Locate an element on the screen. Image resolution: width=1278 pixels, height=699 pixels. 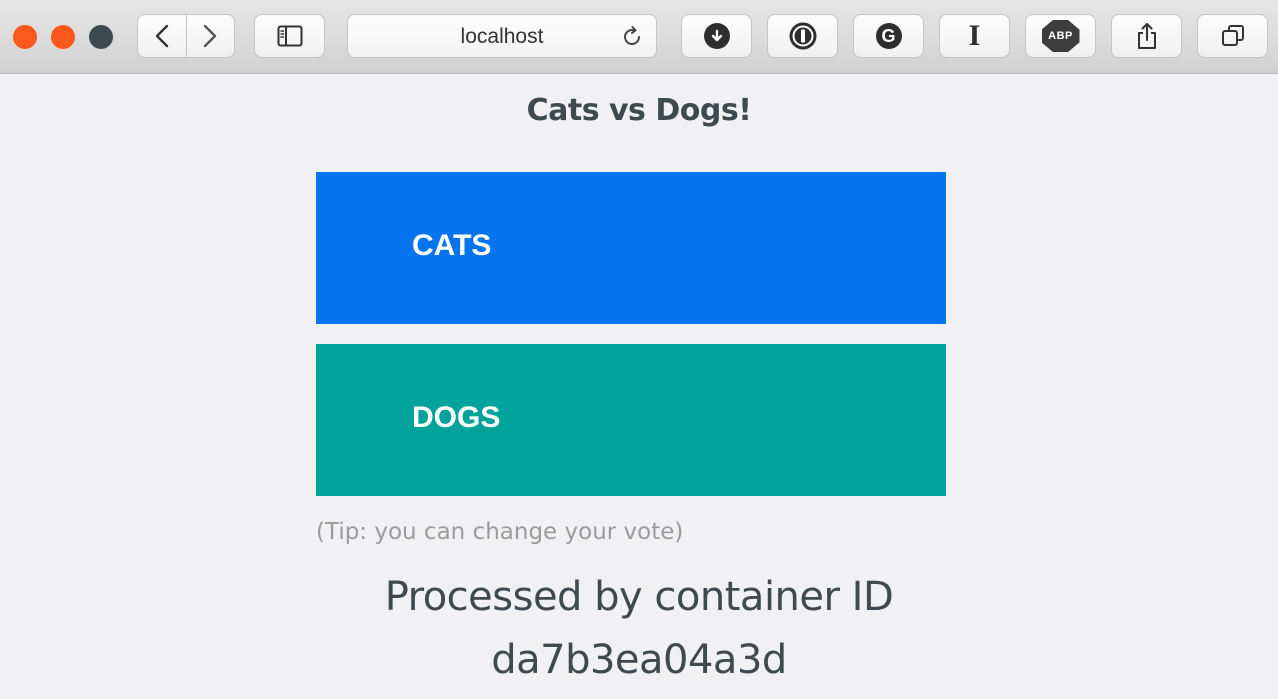
share-button is located at coordinates (1146, 36).